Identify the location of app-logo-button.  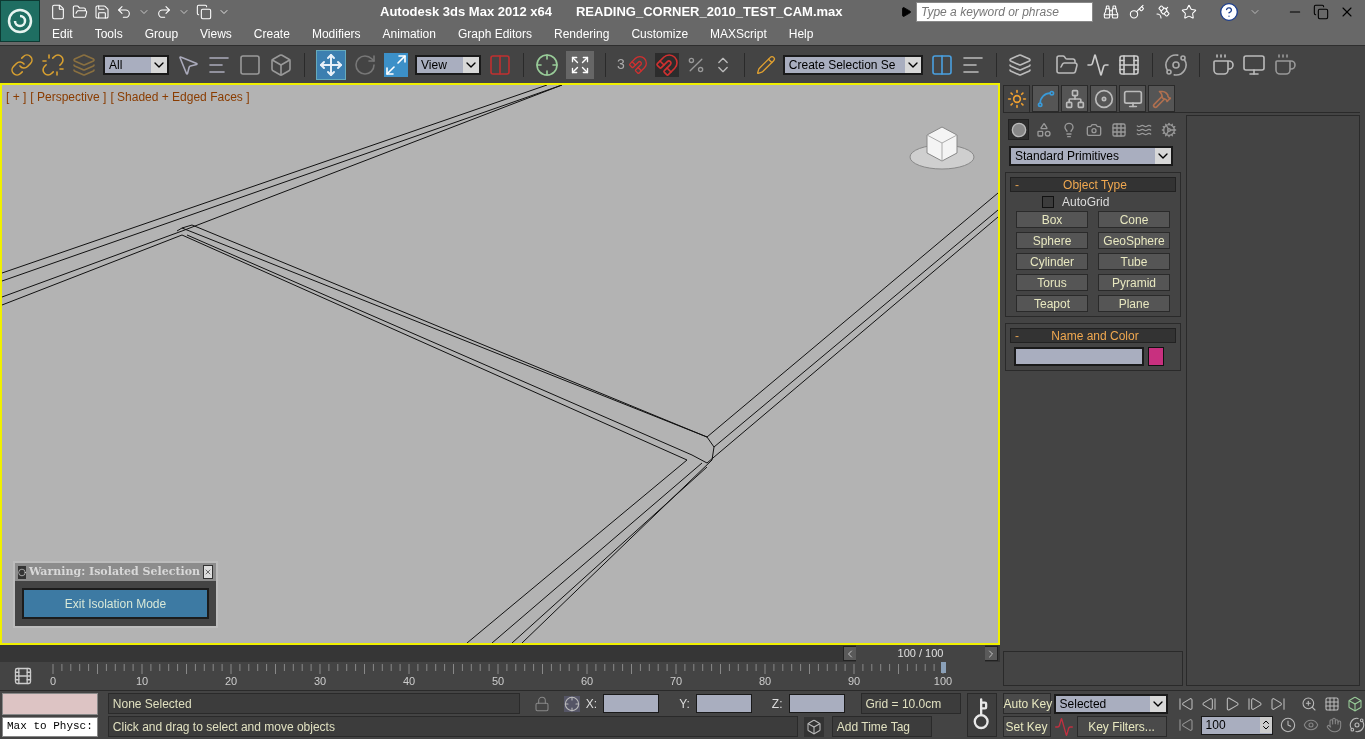
(20, 21).